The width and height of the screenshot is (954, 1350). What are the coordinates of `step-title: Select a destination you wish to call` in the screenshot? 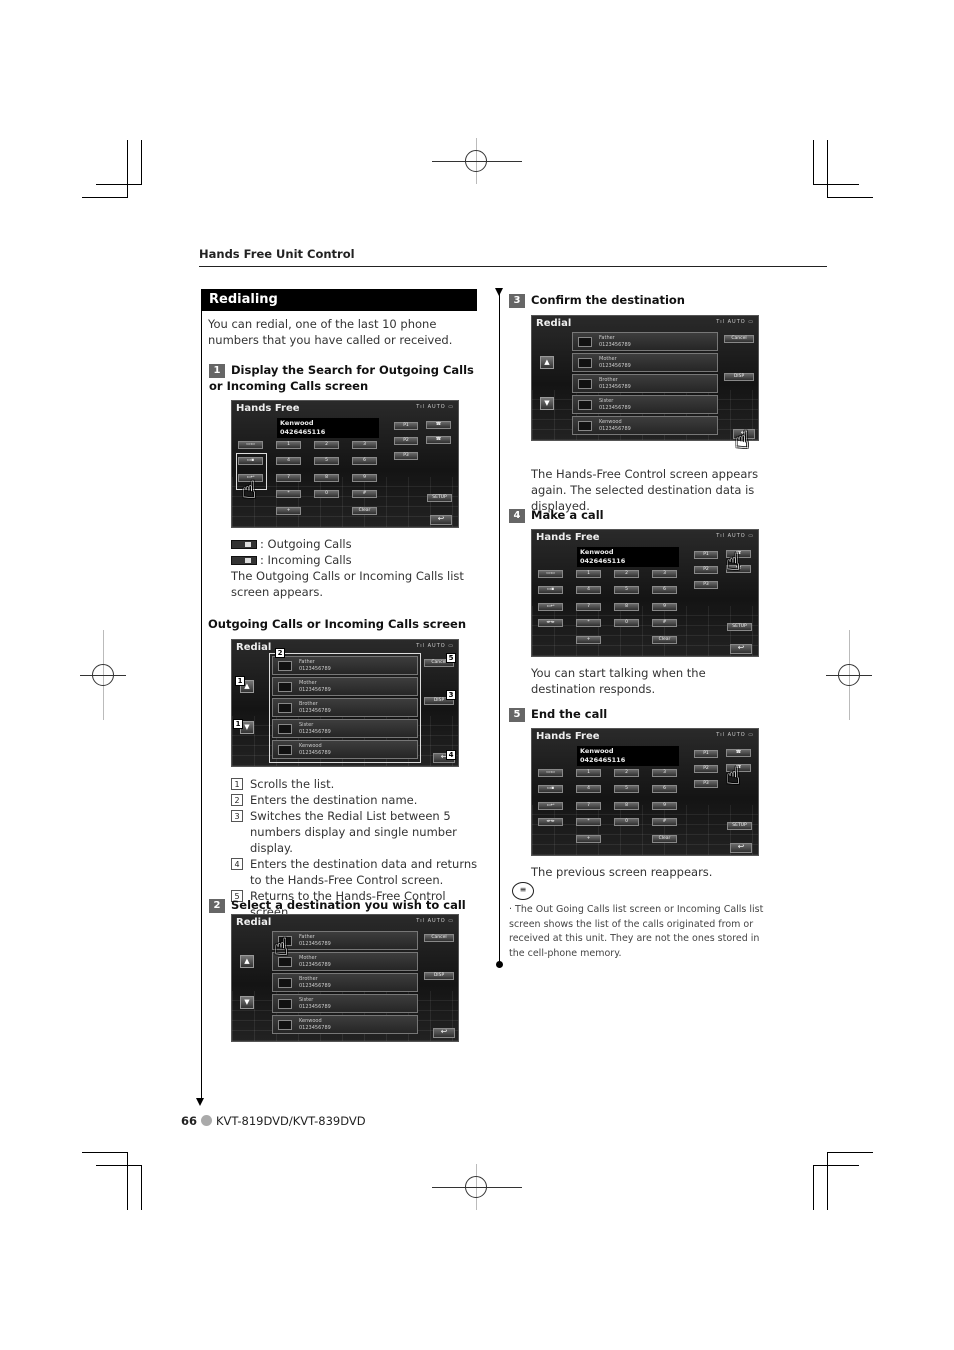 It's located at (348, 905).